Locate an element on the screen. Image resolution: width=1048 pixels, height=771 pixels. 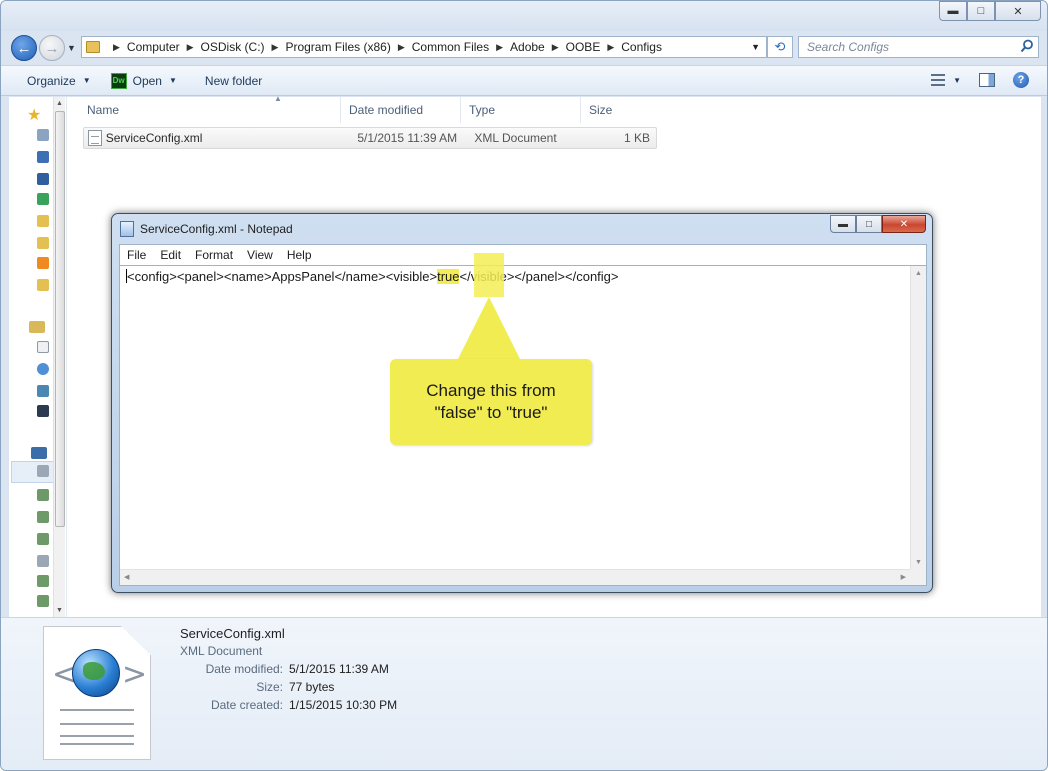
scroll-right-icon: ▶ is located at coordinates (903, 577).